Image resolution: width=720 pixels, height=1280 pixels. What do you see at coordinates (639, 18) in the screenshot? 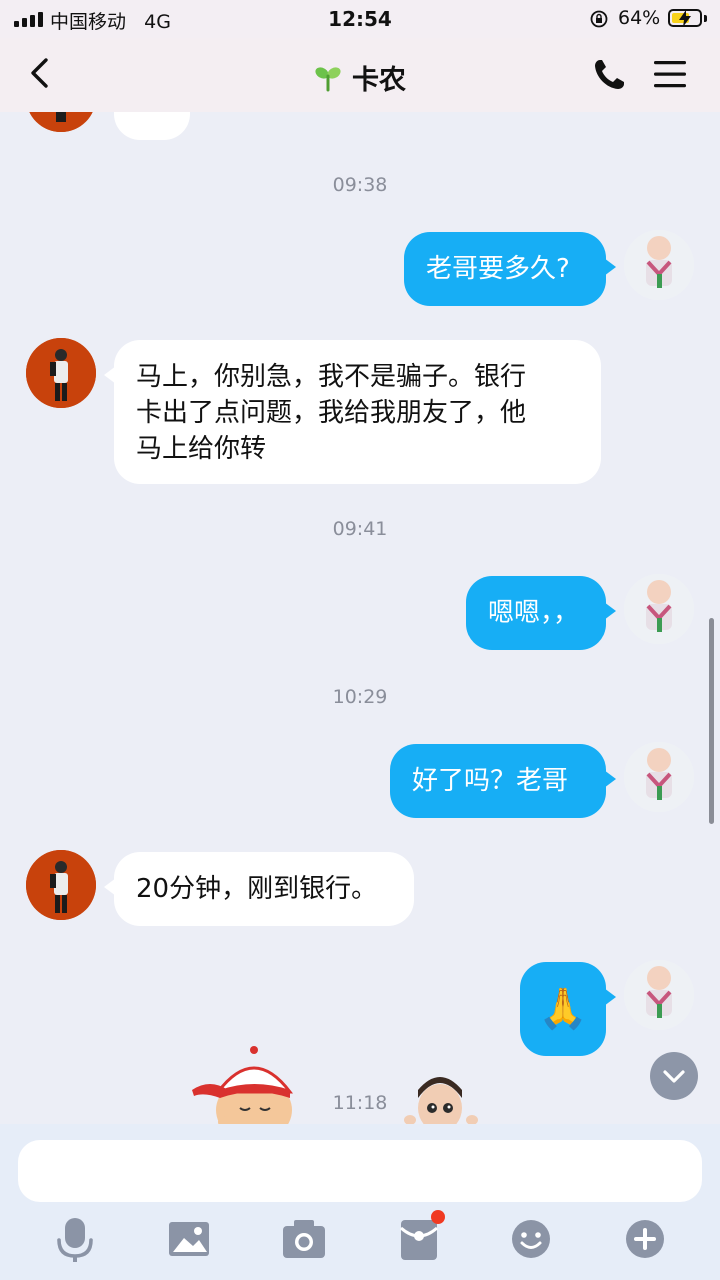
I see `battery-percent: 64%` at bounding box center [639, 18].